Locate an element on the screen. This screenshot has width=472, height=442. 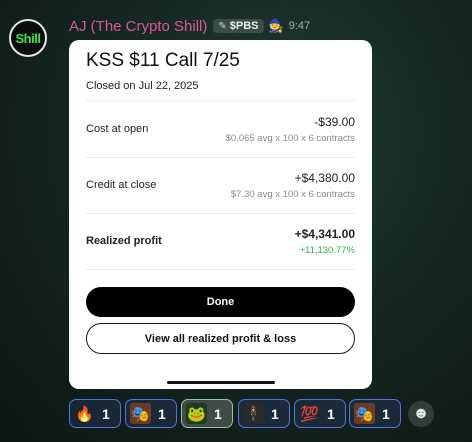
frog-icon: 🐸 is located at coordinates (196, 413).